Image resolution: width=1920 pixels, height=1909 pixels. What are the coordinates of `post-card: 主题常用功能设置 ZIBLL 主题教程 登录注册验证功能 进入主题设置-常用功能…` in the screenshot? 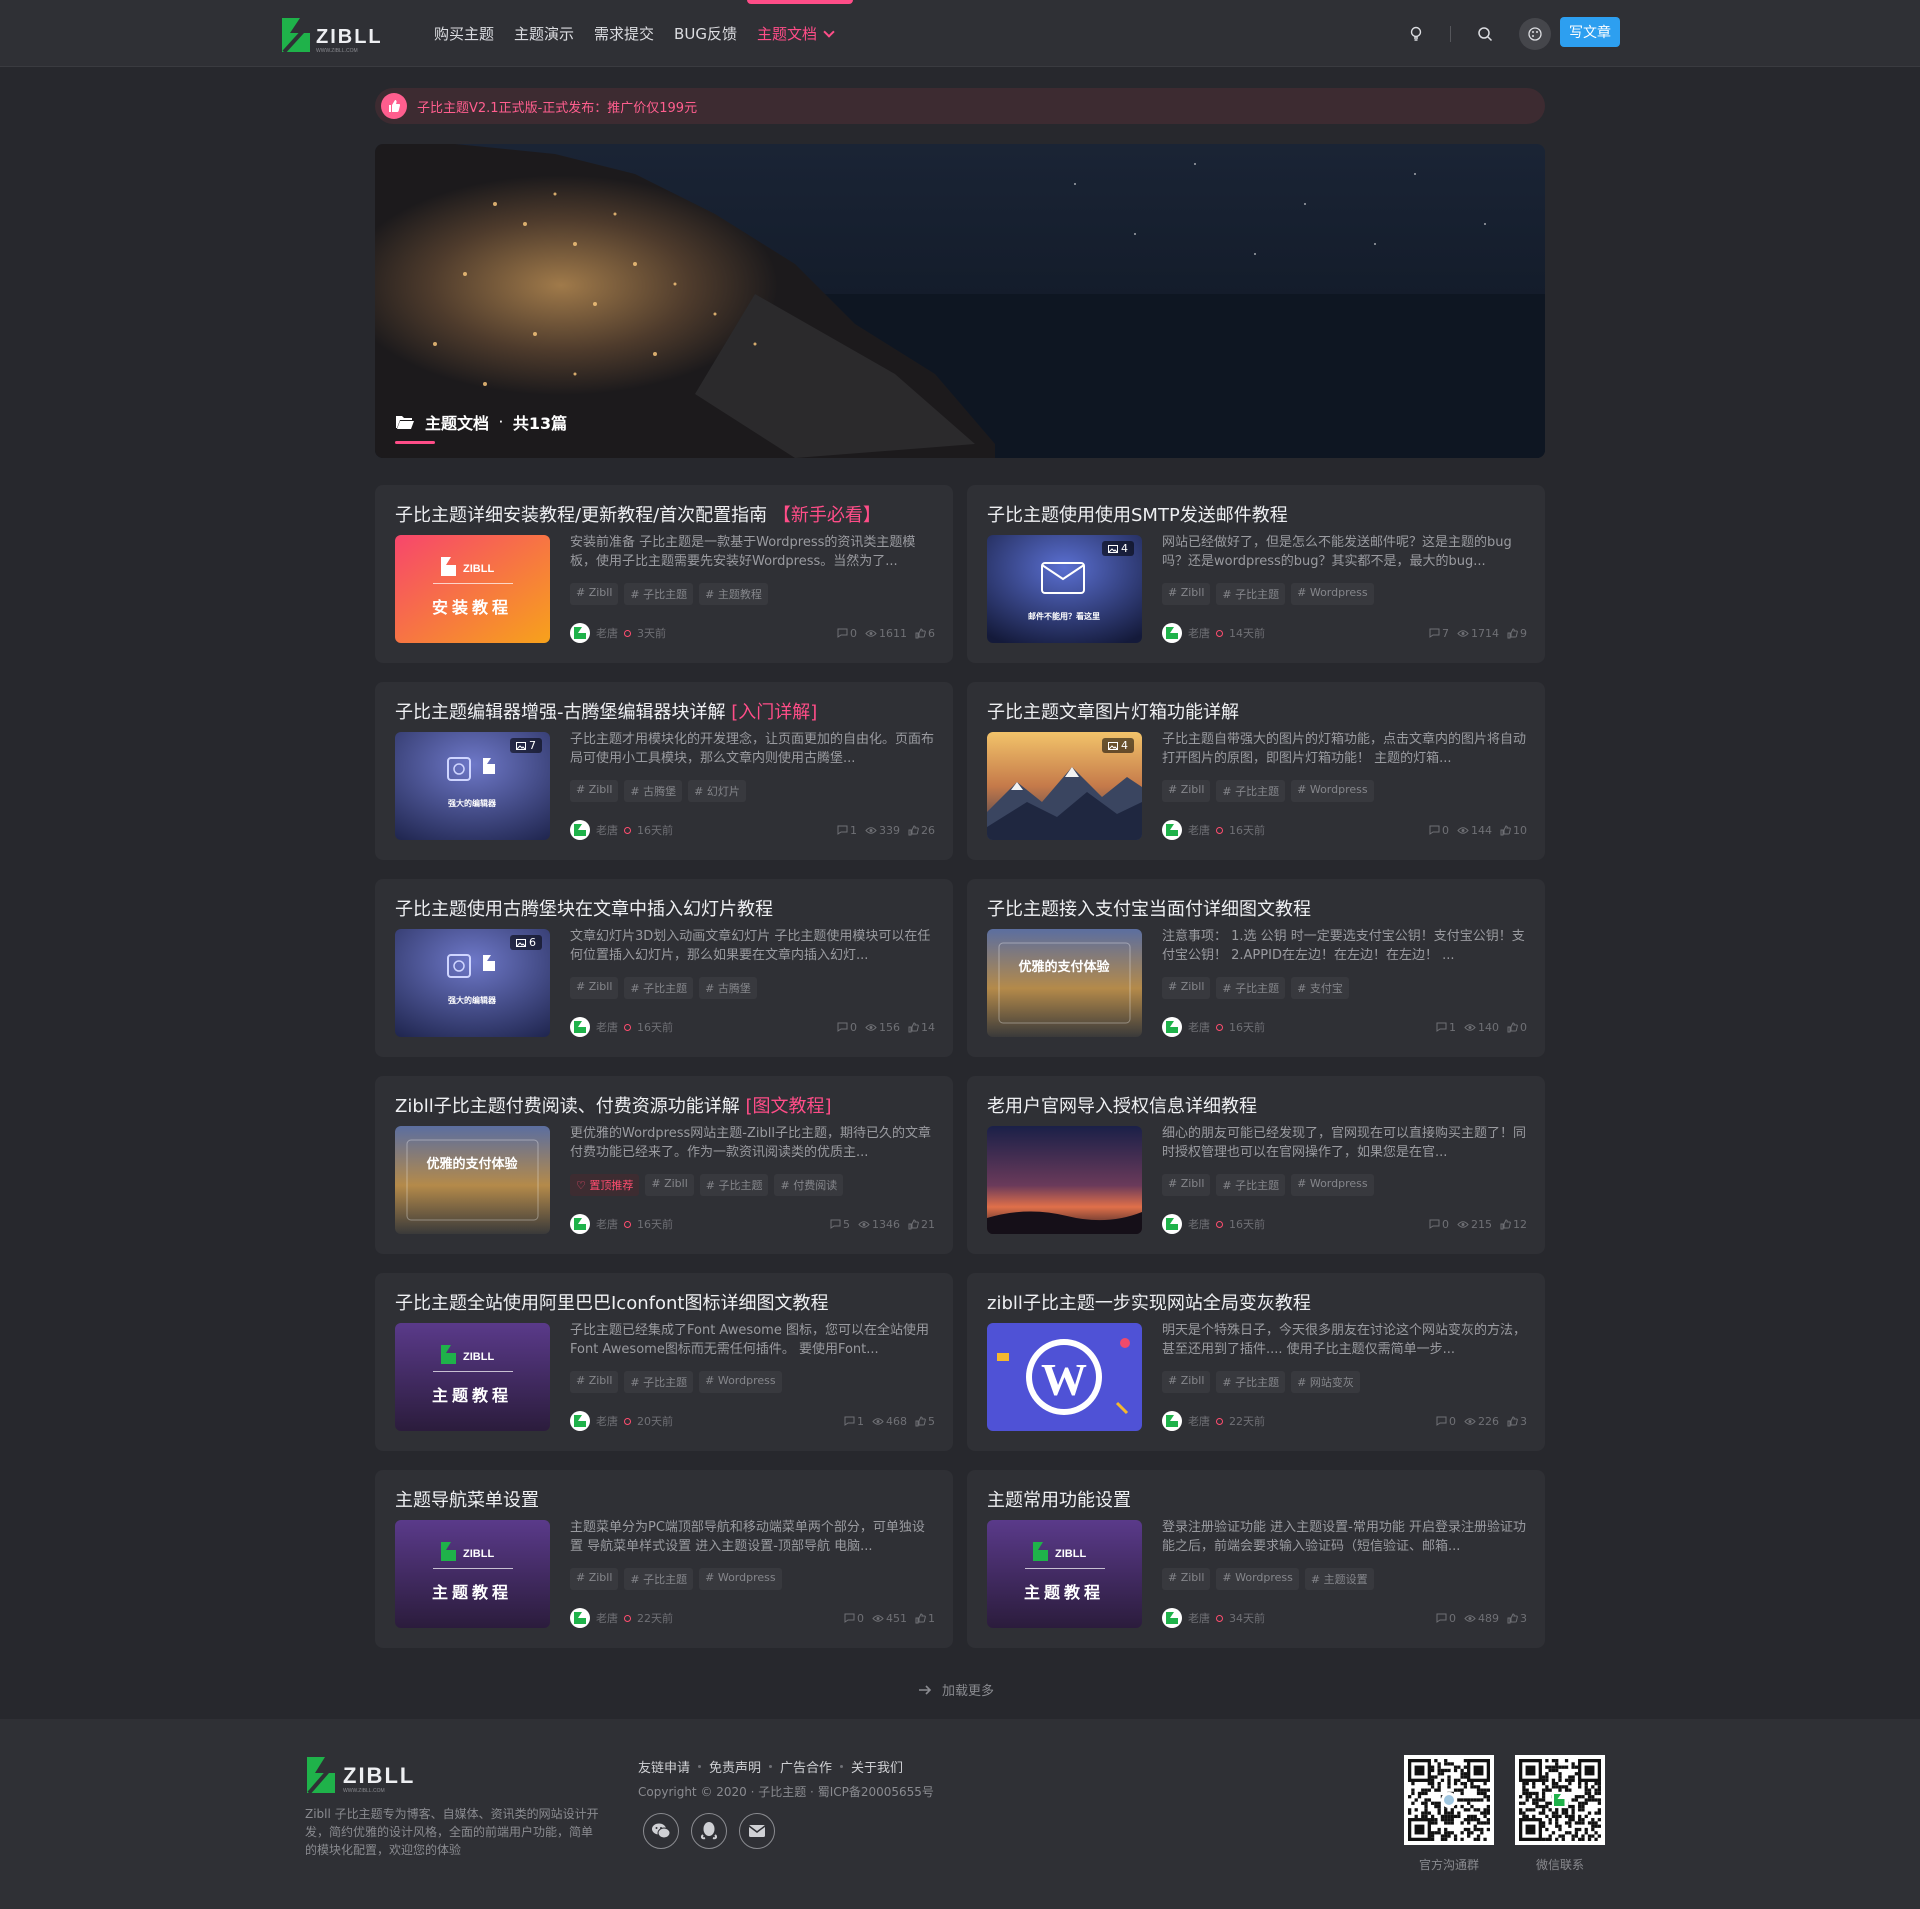 It's located at (1256, 1559).